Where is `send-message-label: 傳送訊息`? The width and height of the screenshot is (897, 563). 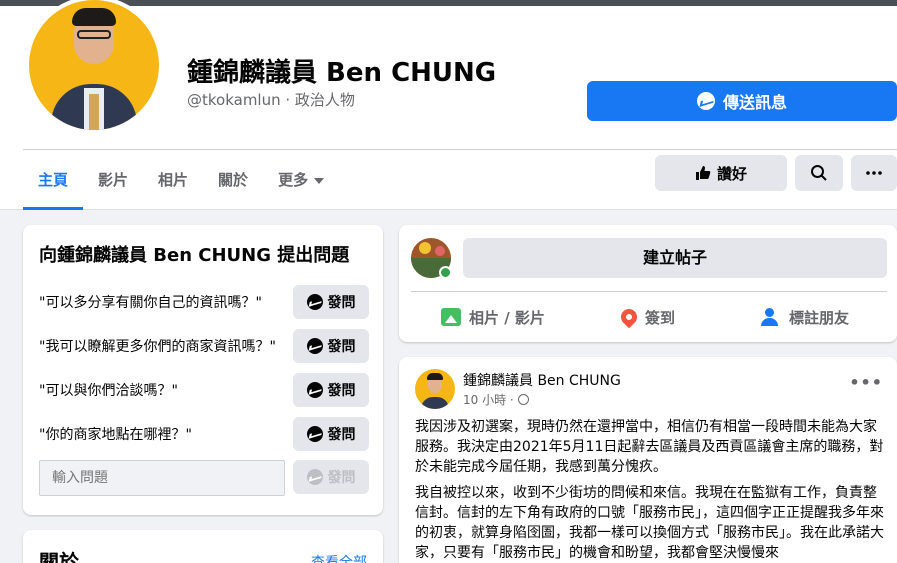
send-message-label: 傳送訊息 is located at coordinates (754, 102).